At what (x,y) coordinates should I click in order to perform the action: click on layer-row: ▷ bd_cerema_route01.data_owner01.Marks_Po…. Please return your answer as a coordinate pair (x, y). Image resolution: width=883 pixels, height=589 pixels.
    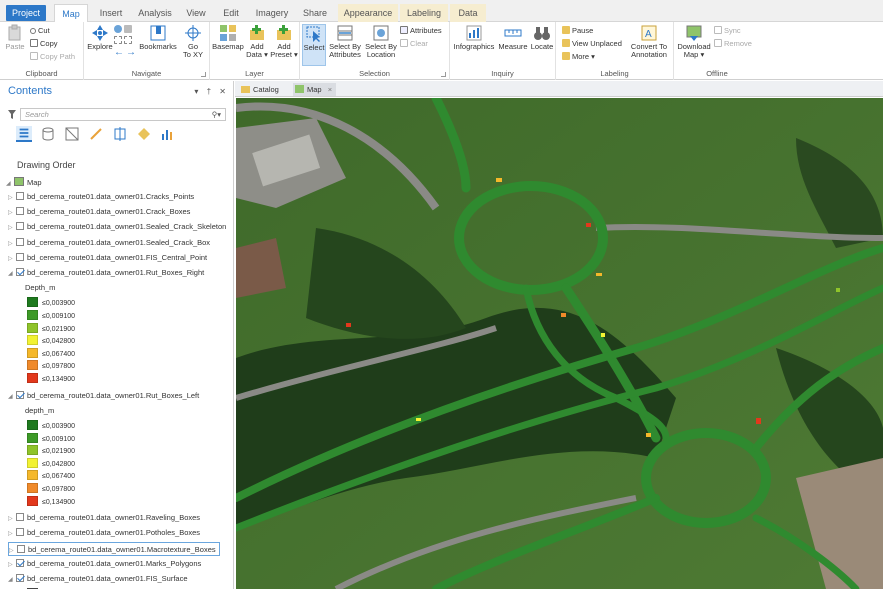
    Looking at the image, I should click on (104, 564).